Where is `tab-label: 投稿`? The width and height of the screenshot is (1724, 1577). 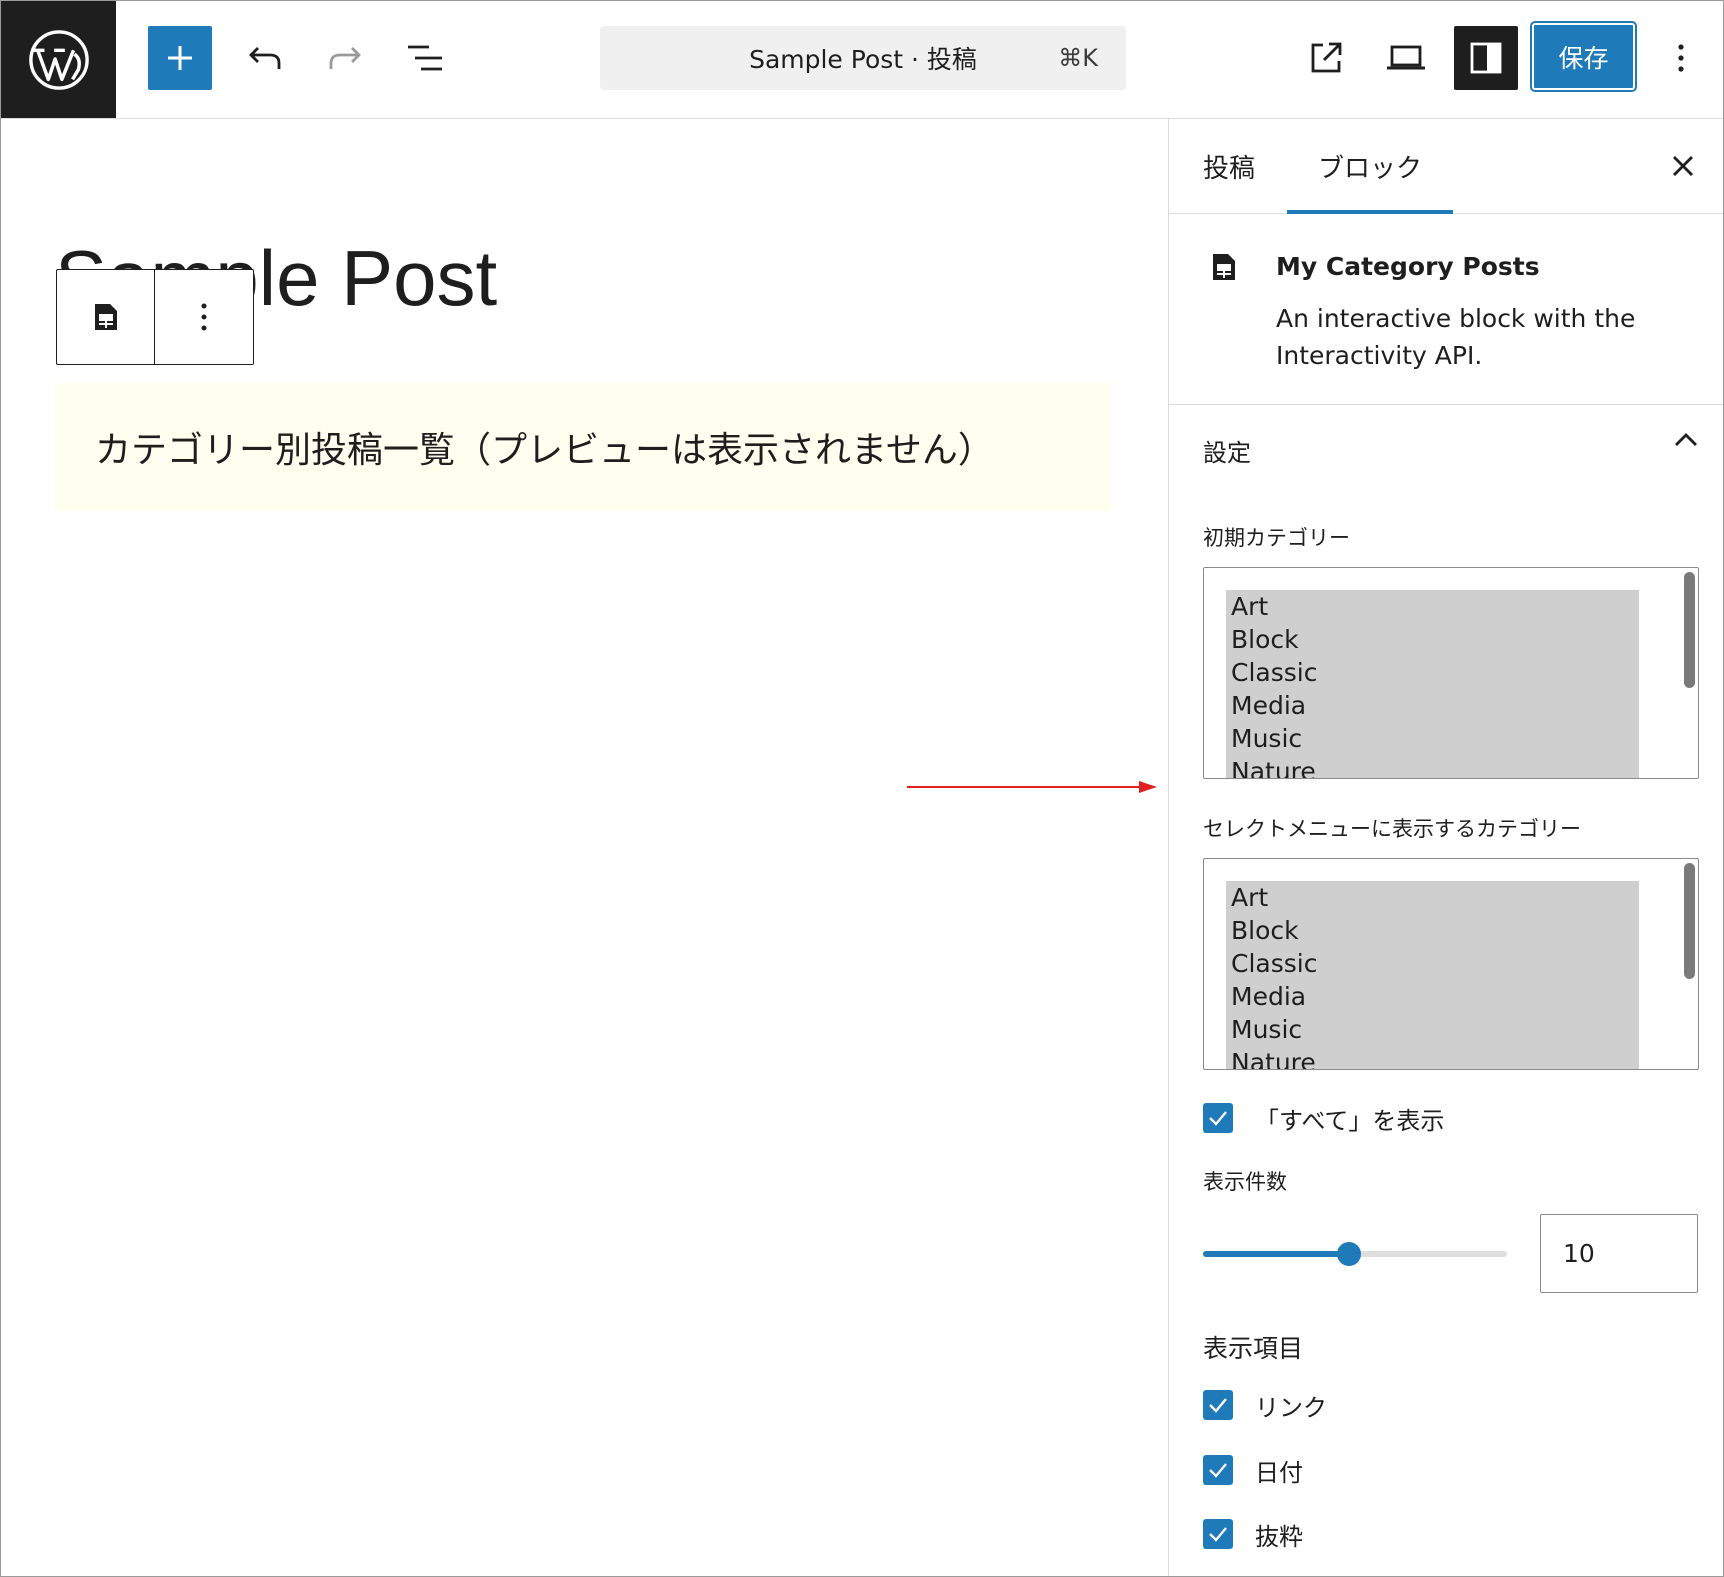 tab-label: 投稿 is located at coordinates (1229, 168).